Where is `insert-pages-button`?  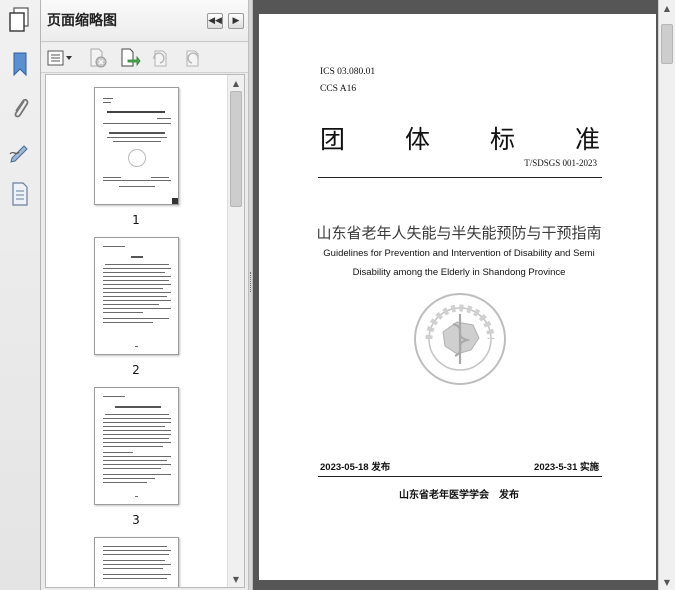
insert-pages-button is located at coordinates (130, 58).